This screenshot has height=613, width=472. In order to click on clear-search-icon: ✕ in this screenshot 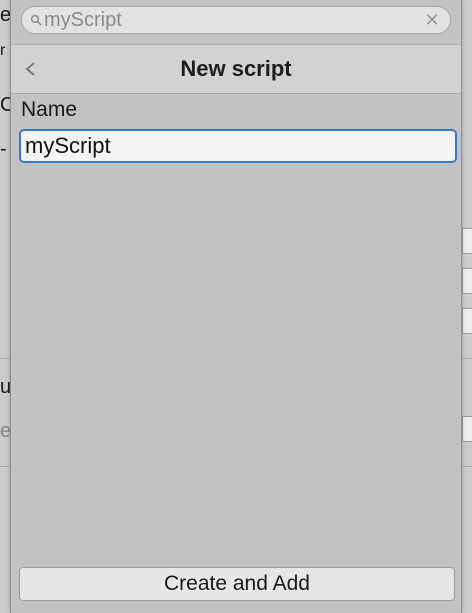, I will do `click(432, 20)`.